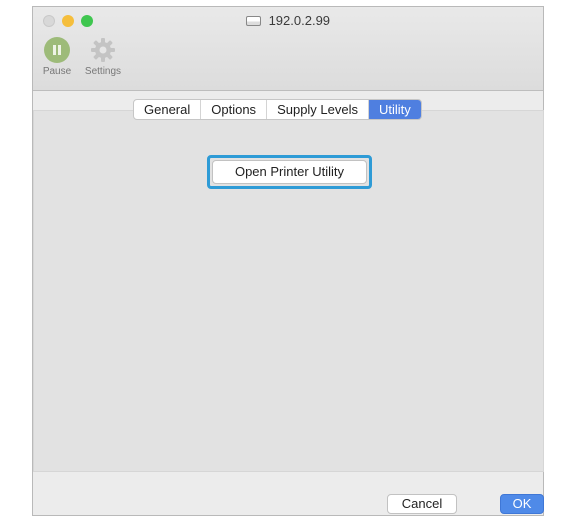 The height and width of the screenshot is (527, 564). I want to click on cancel-button: Cancel, so click(422, 504).